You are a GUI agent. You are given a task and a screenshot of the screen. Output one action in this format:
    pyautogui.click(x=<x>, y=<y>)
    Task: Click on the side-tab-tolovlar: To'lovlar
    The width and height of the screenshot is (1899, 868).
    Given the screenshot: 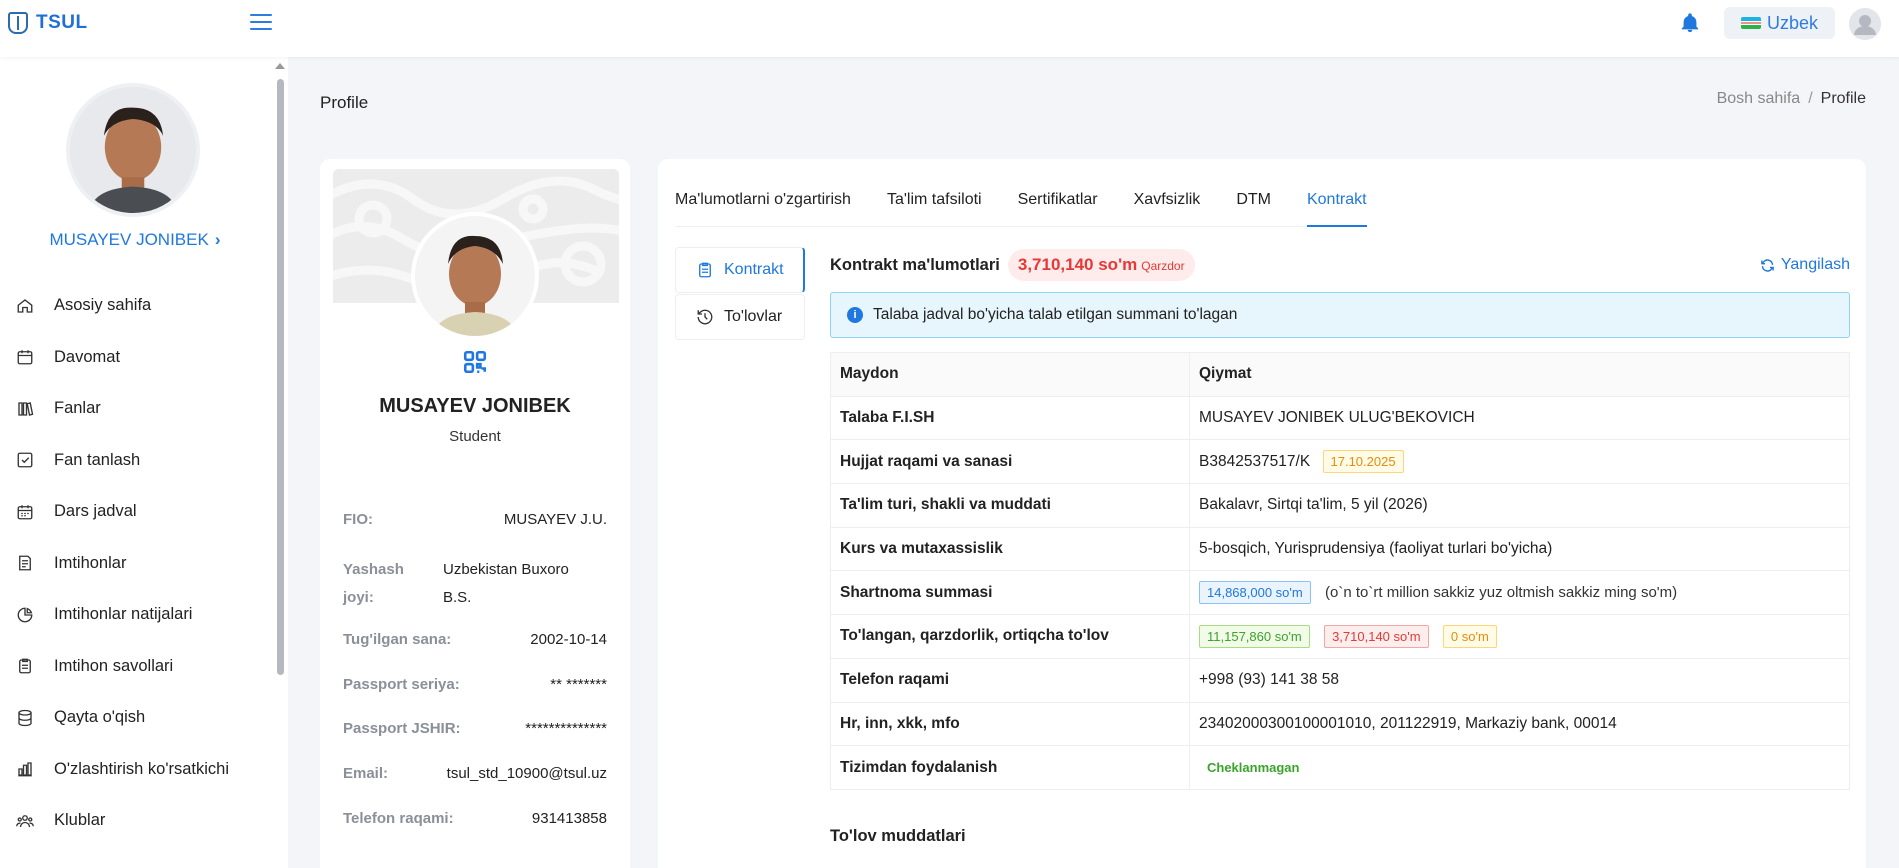 What is the action you would take?
    pyautogui.click(x=740, y=317)
    